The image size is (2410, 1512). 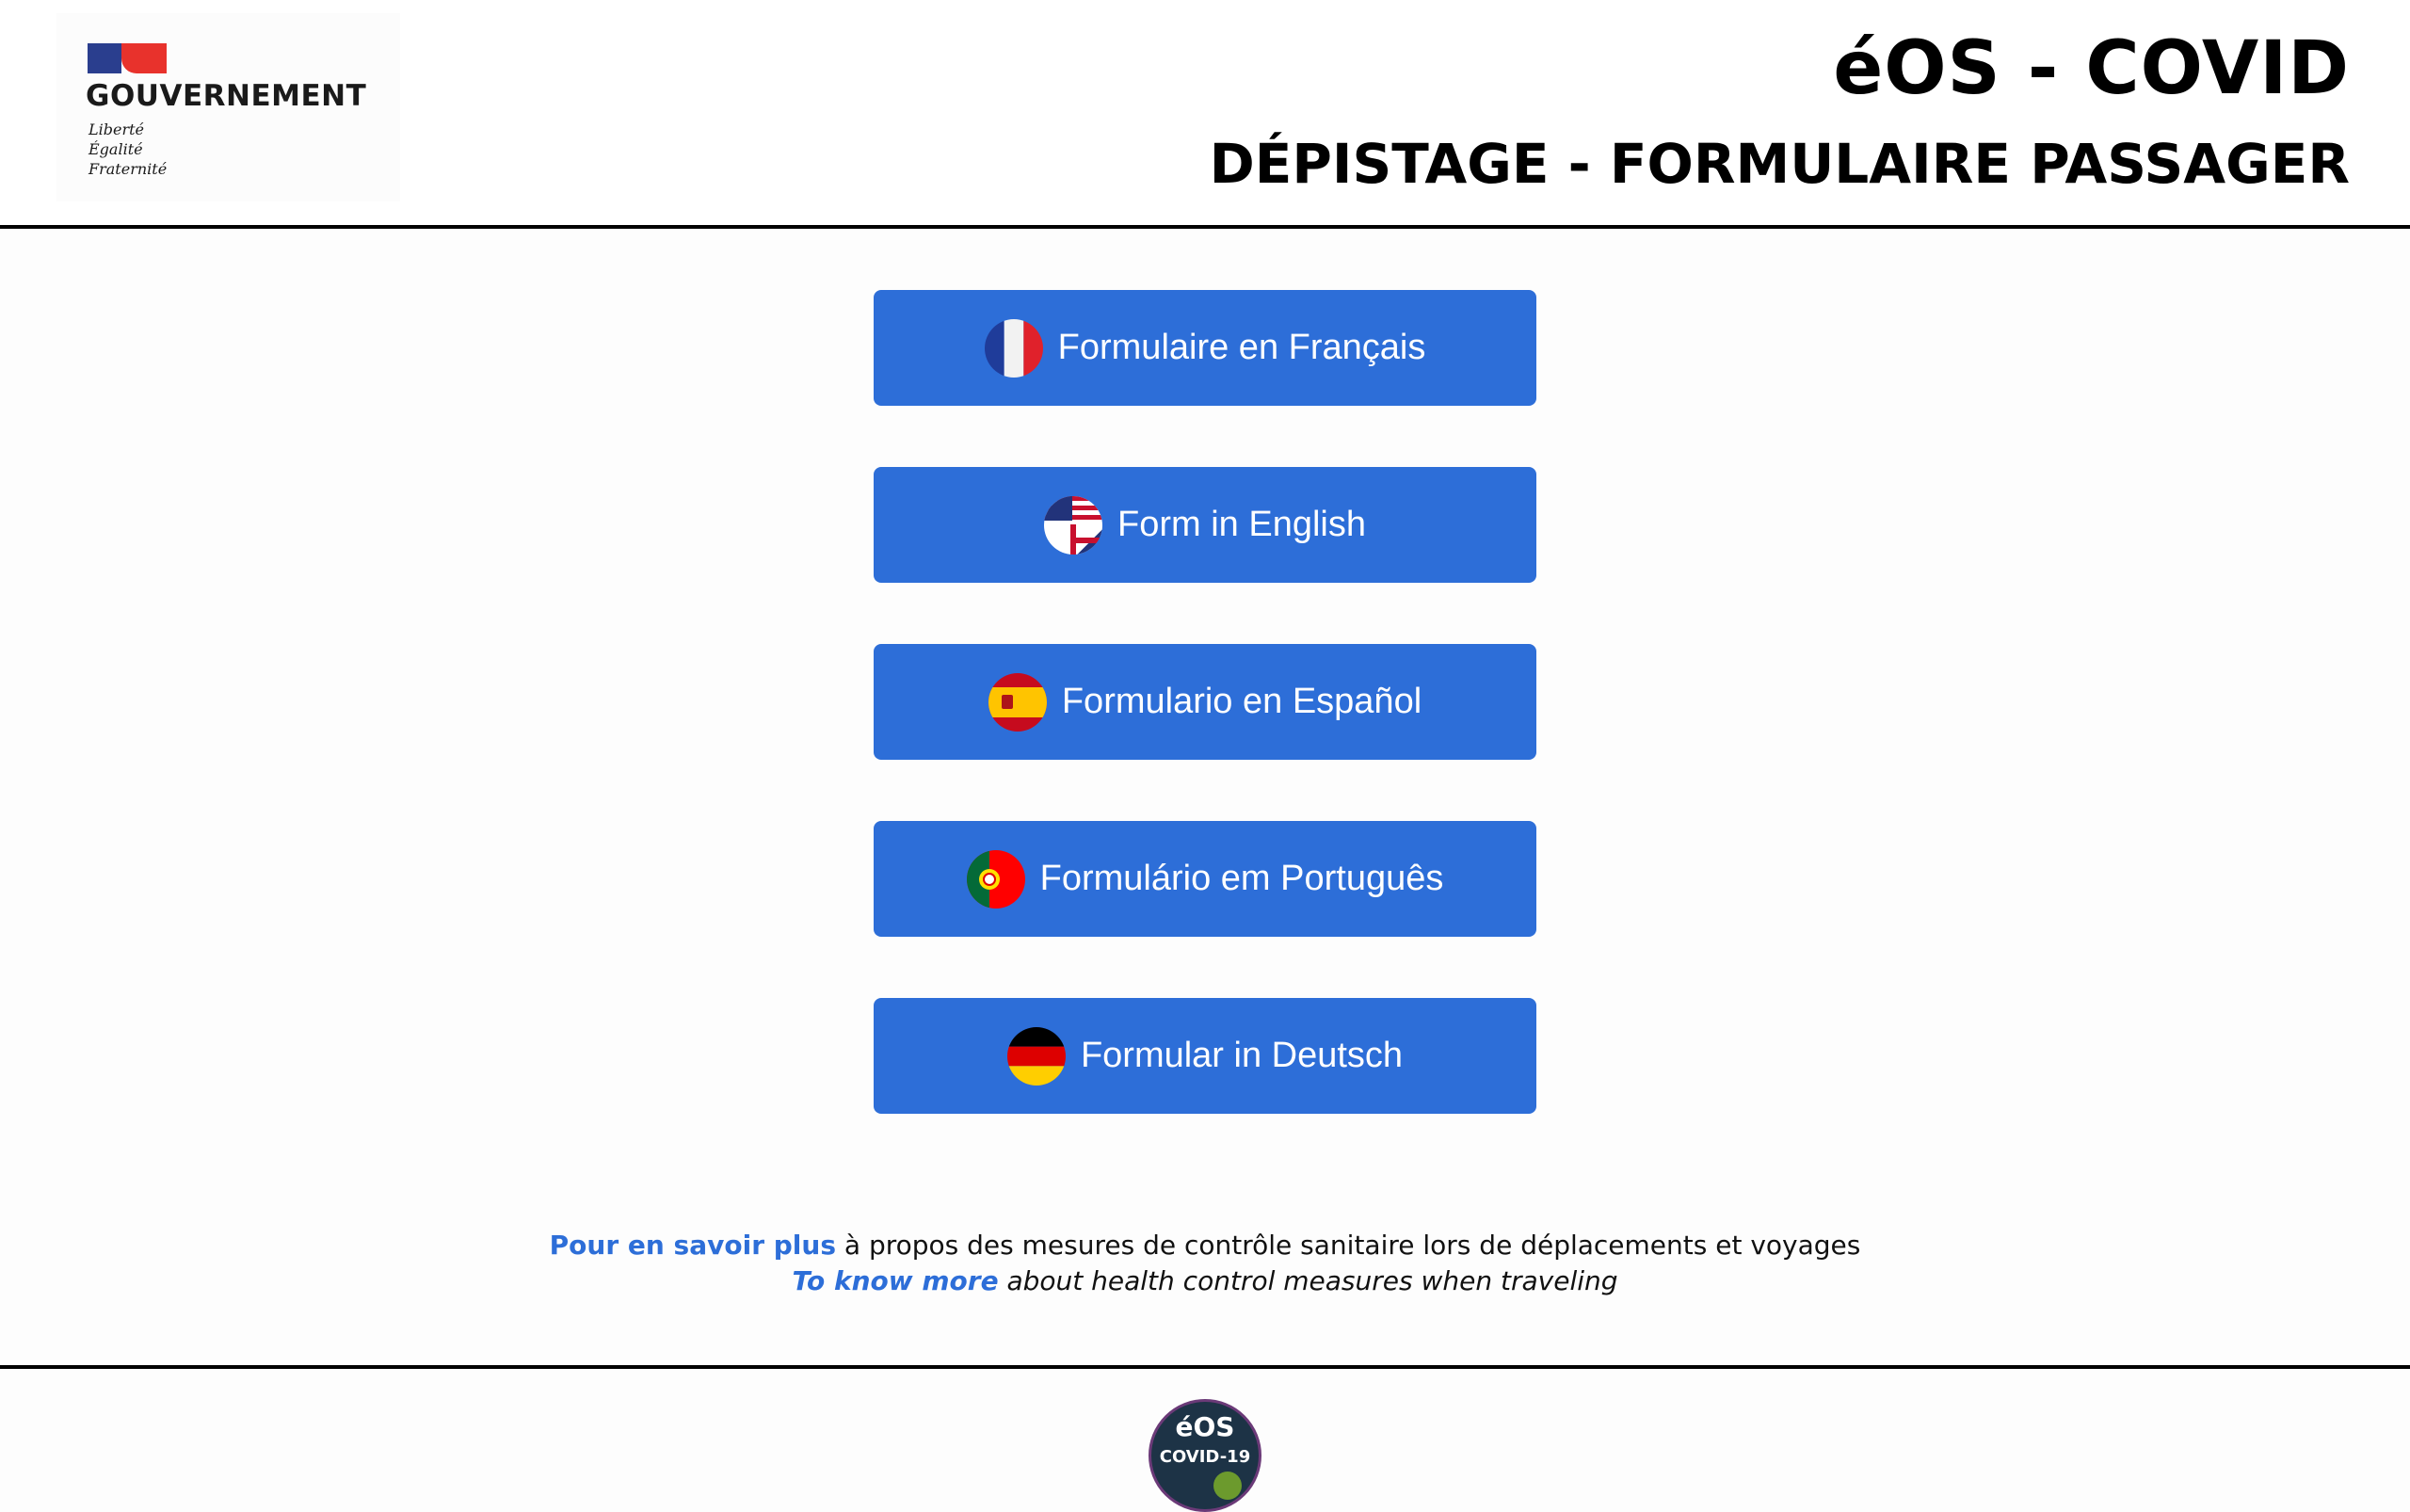 I want to click on info-fr-link: Pour en savoir plus, so click(x=693, y=1245).